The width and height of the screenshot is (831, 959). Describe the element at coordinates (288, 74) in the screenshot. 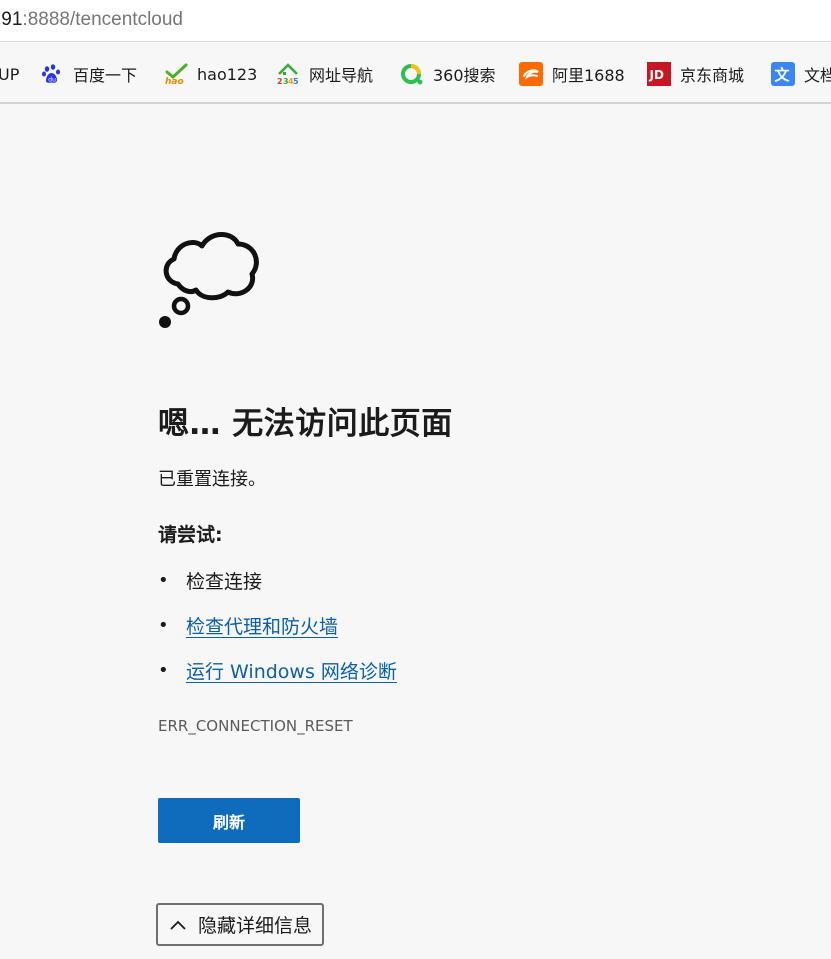

I see `2345-house-icon: 2 3 4 5` at that location.